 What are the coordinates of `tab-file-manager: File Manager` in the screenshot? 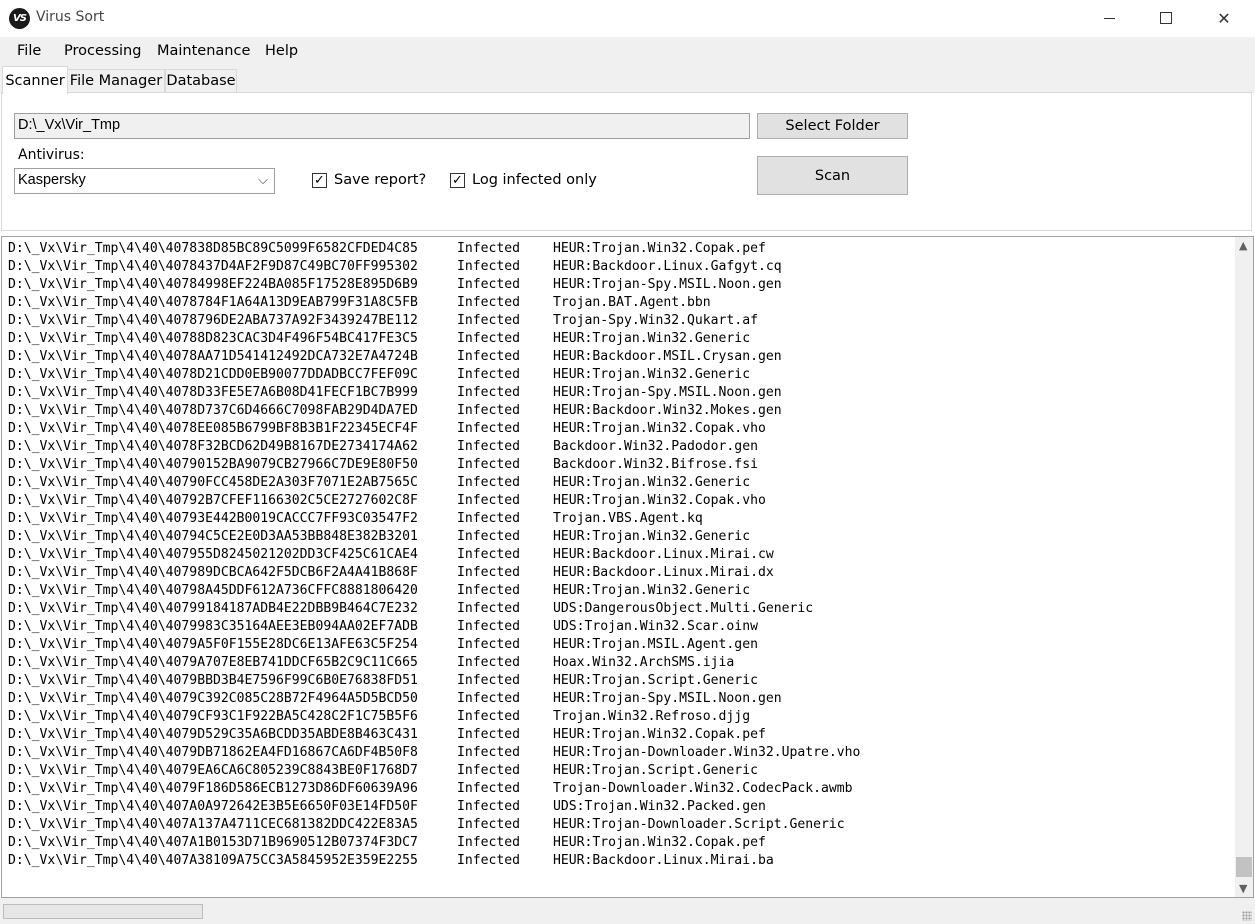 It's located at (116, 80).